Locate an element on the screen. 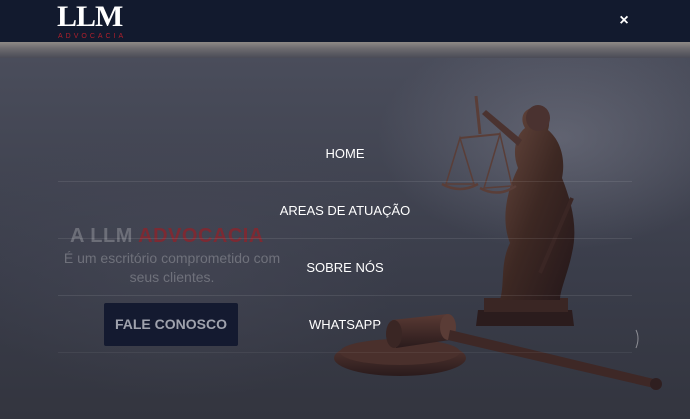 Image resolution: width=690 pixels, height=419 pixels. logo-subtext: ADVOCACIA is located at coordinates (92, 36).